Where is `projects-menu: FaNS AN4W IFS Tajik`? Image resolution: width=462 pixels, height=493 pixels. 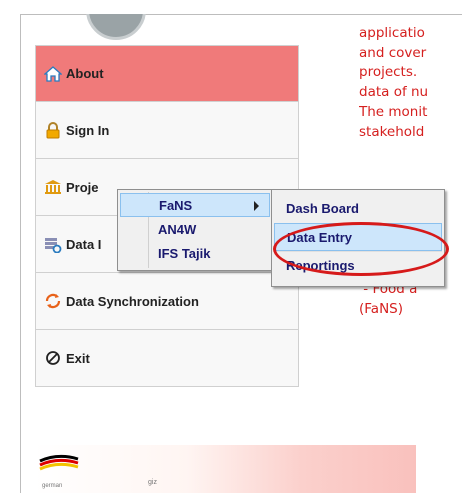 projects-menu: FaNS AN4W IFS Tajik is located at coordinates (195, 230).